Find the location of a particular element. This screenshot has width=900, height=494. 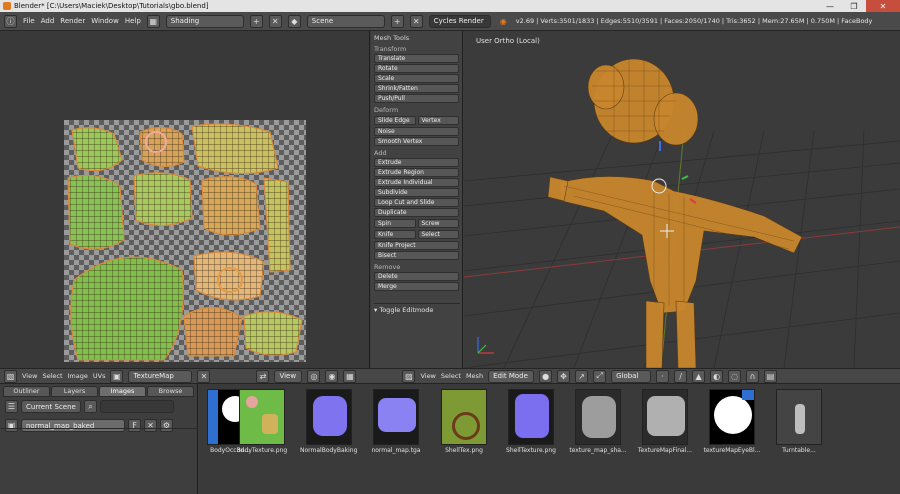

menu-window: Window is located at coordinates (105, 21).